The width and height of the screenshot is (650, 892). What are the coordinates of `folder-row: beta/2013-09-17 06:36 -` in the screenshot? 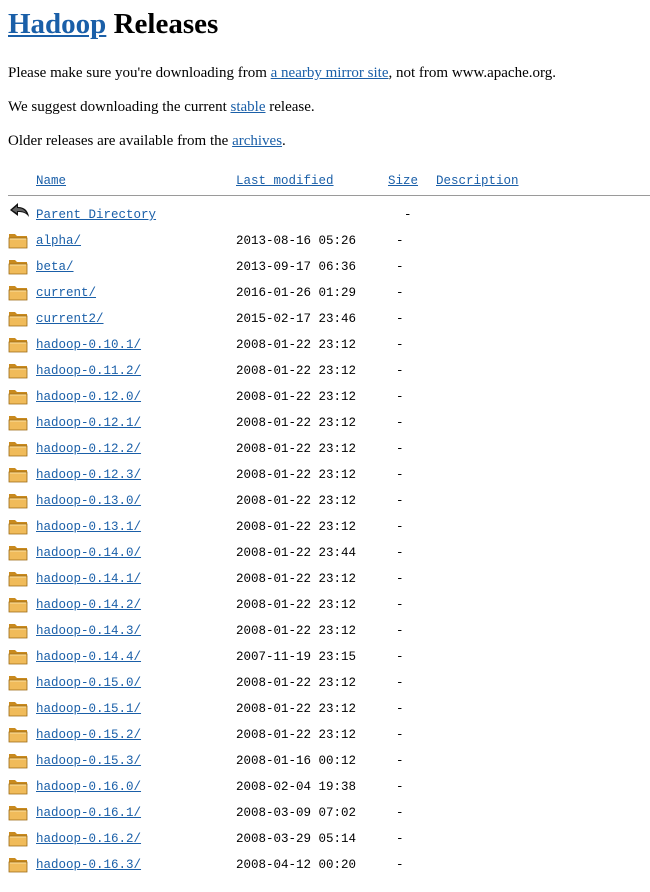 It's located at (329, 267).